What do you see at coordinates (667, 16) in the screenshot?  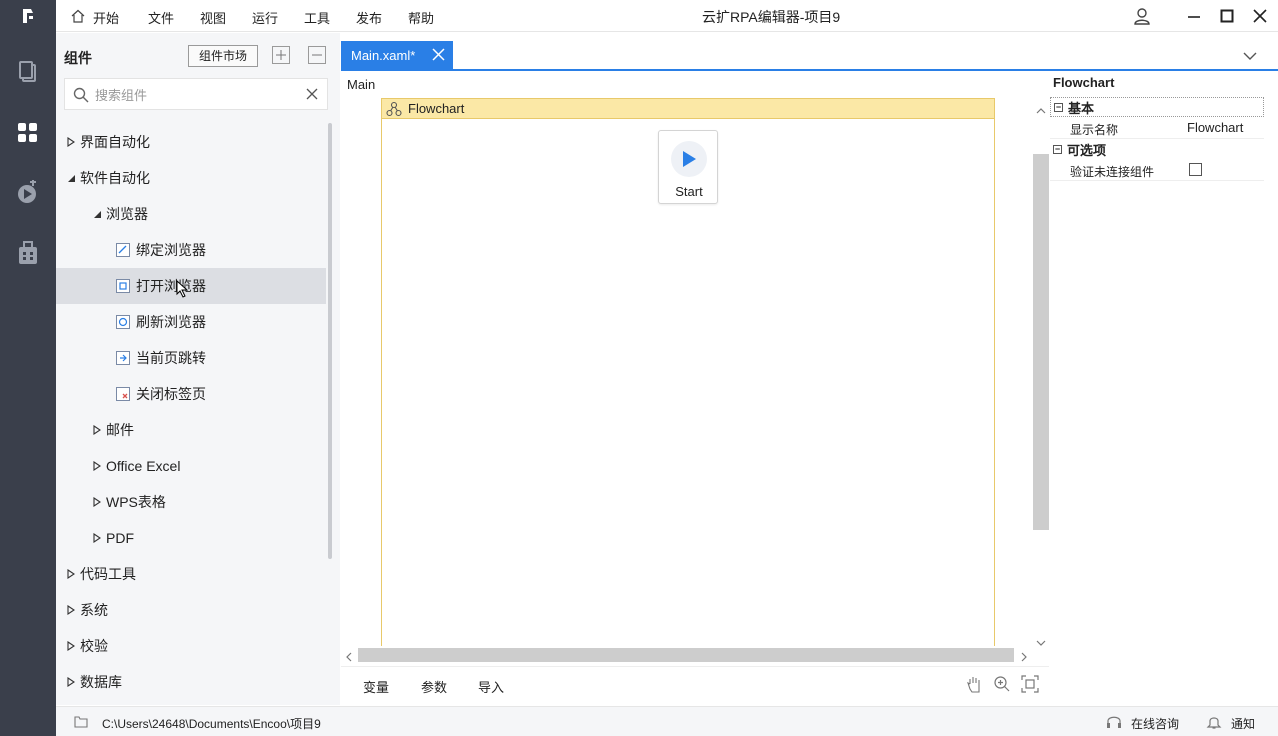 I see `menu-bar: 开始 文件 视图 运行 工具 发布 帮助 云扩RPA编辑器-项目9` at bounding box center [667, 16].